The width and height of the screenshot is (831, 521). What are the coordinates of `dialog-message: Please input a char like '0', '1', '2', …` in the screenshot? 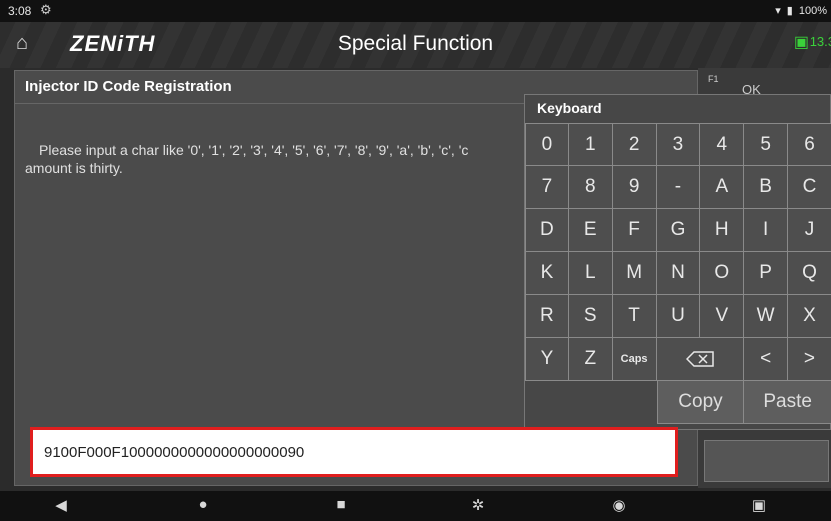 It's located at (275, 159).